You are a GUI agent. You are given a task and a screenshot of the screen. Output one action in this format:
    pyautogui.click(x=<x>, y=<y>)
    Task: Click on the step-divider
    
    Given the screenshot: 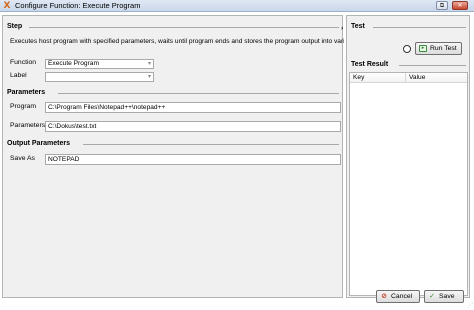 What is the action you would take?
    pyautogui.click(x=184, y=27)
    